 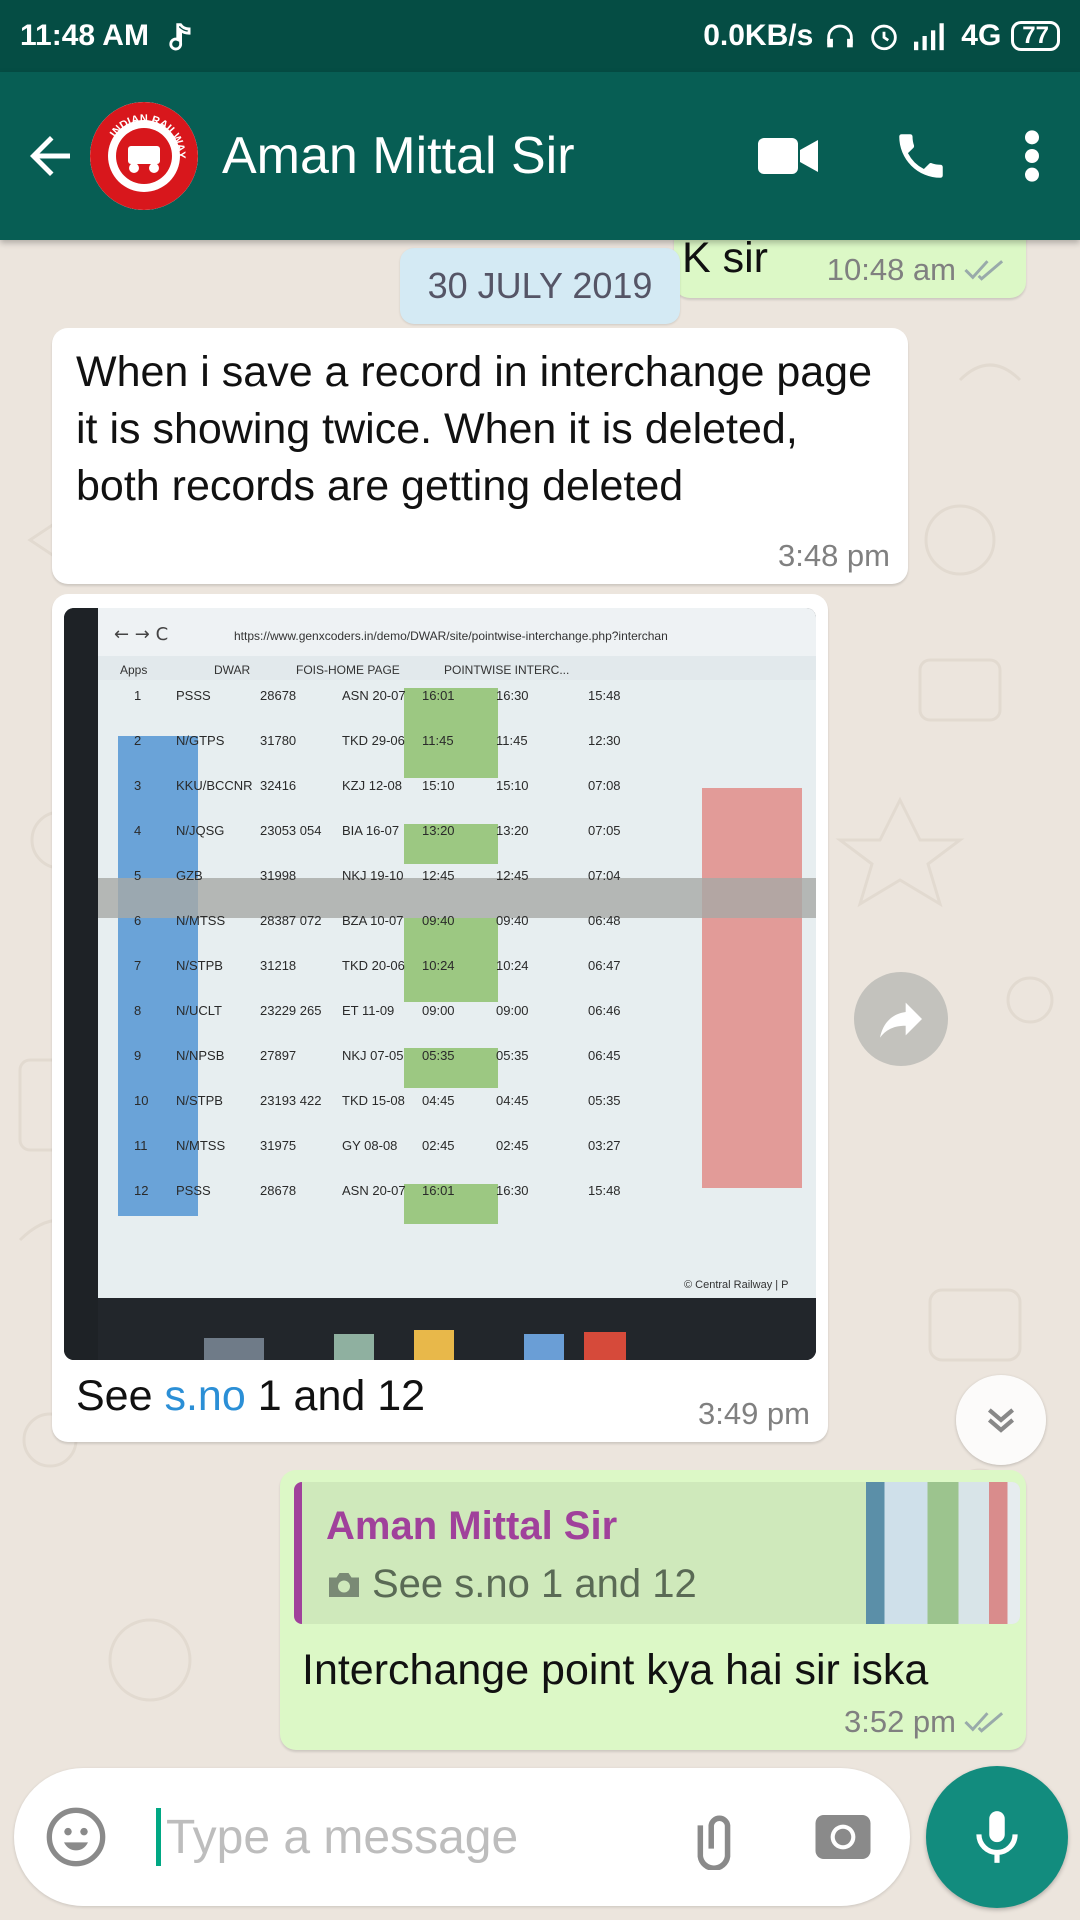 I want to click on mic-icon, so click(x=997, y=1837).